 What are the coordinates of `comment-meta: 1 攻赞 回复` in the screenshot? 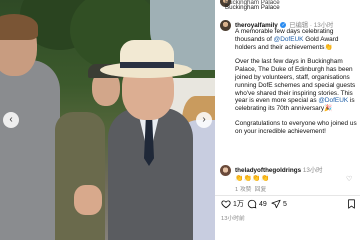 It's located at (250, 188).